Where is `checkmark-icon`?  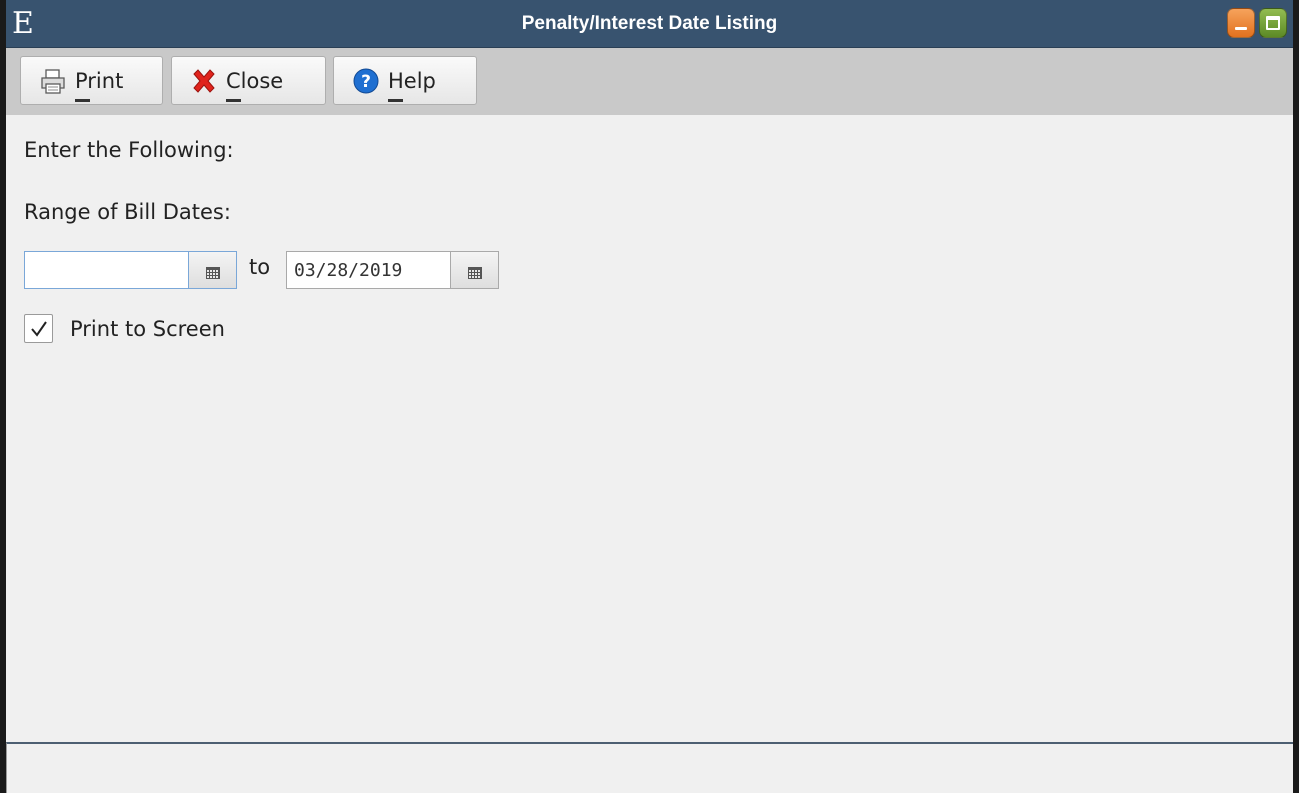
checkmark-icon is located at coordinates (38, 328).